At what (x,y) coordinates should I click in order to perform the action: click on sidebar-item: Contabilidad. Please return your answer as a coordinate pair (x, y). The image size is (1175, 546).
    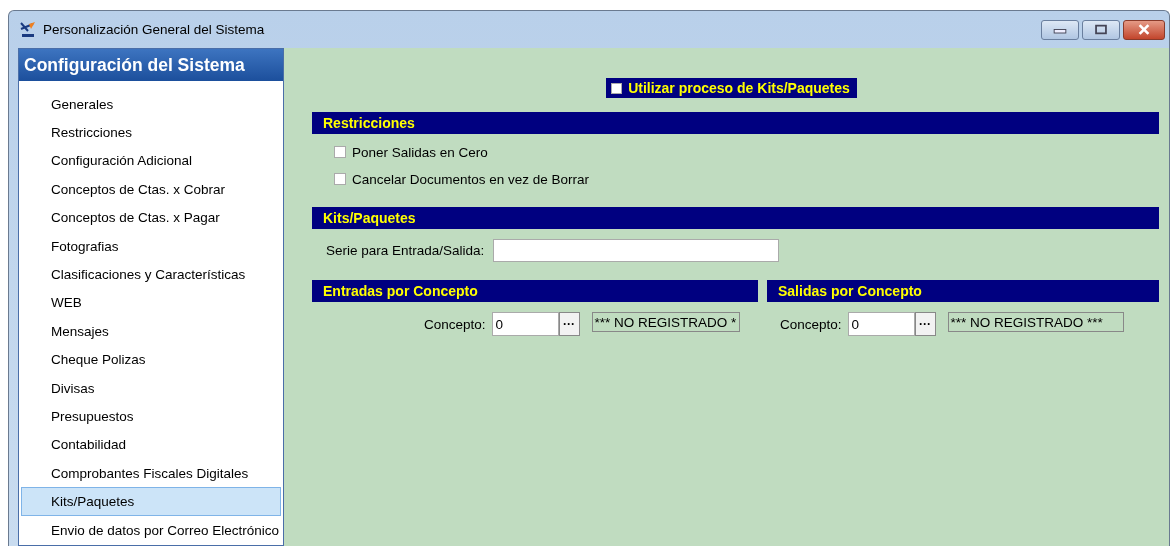
    Looking at the image, I should click on (151, 445).